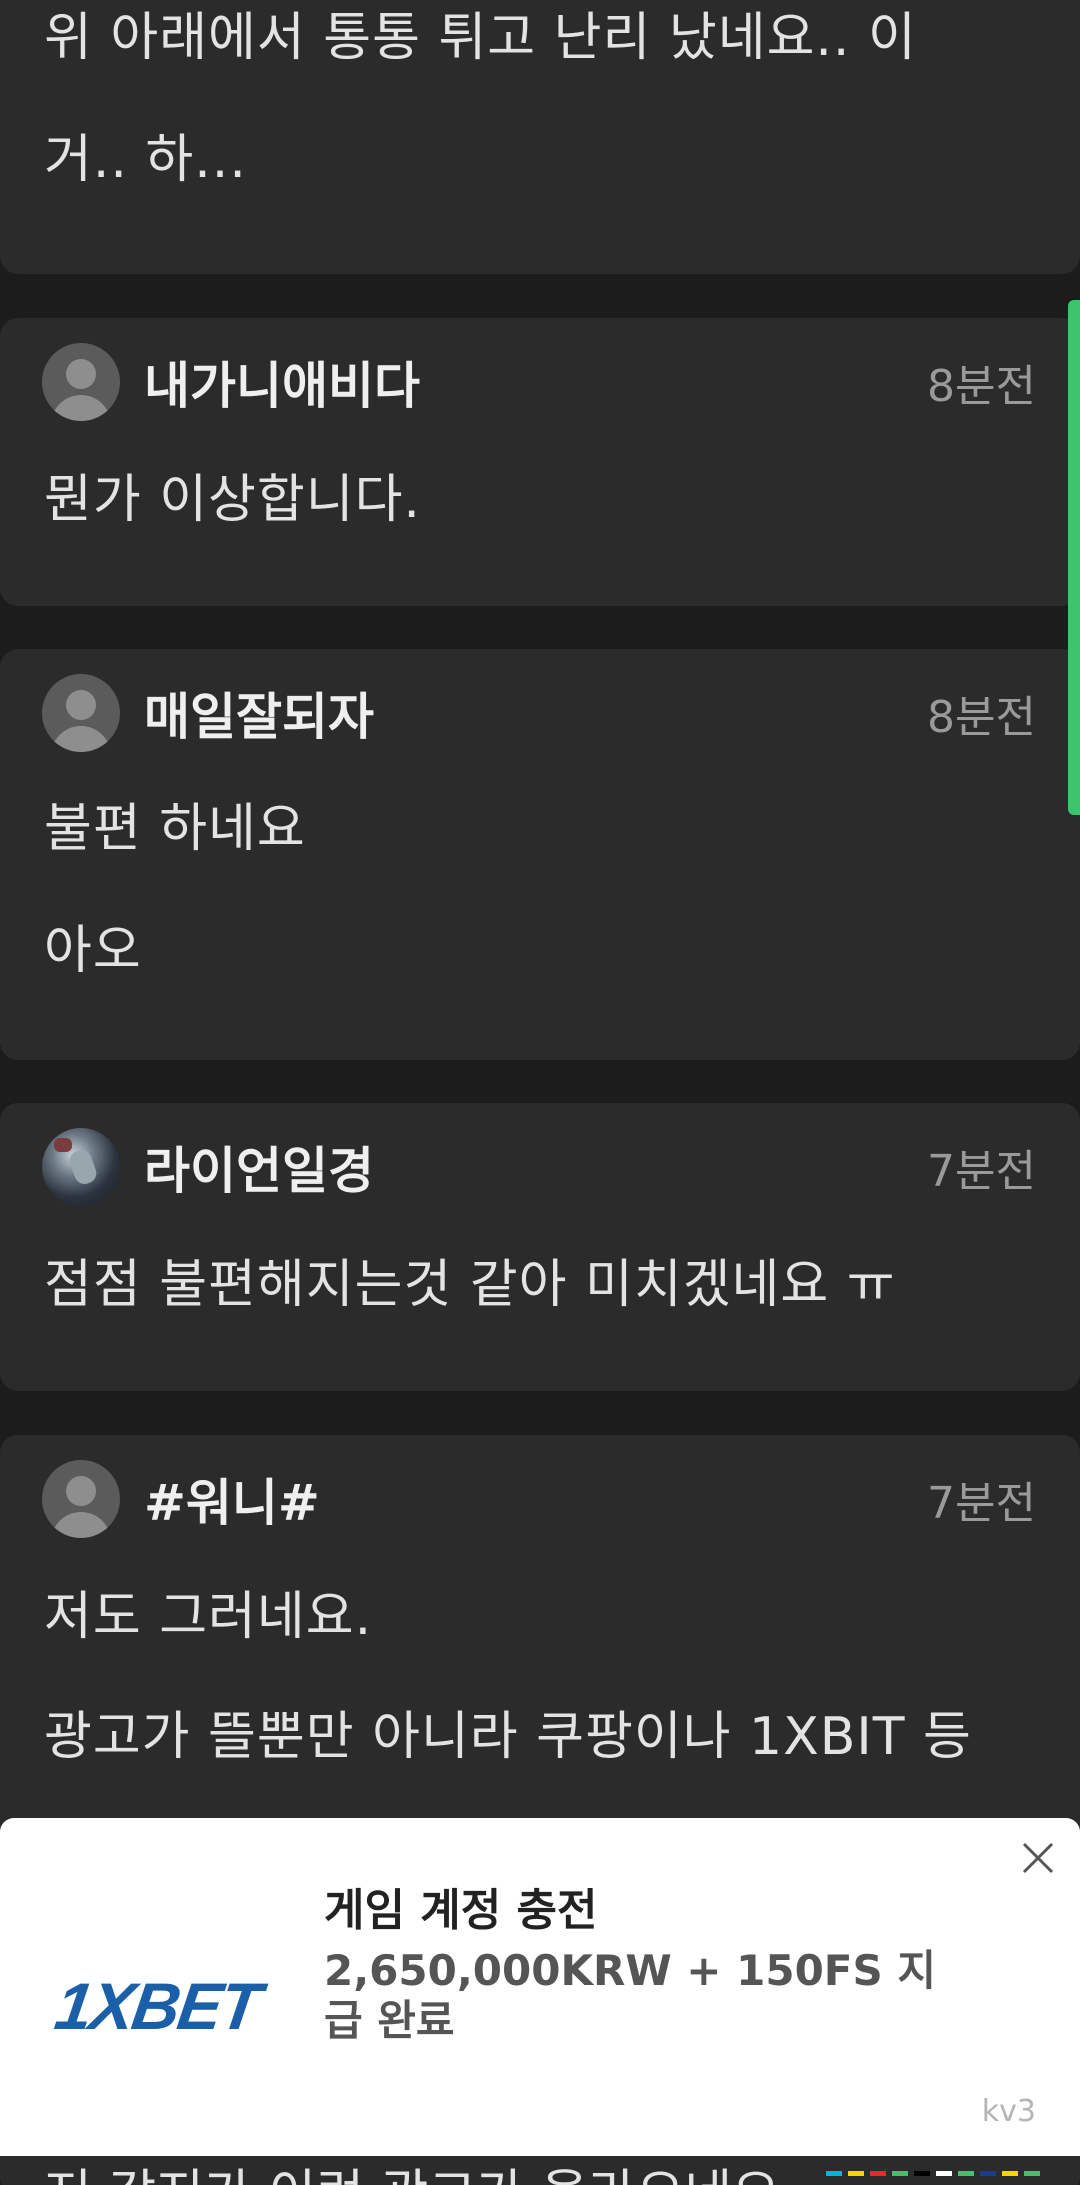 Image resolution: width=1080 pixels, height=2185 pixels. Describe the element at coordinates (535, 713) in the screenshot. I see `comment-username: 매일잘되자` at that location.